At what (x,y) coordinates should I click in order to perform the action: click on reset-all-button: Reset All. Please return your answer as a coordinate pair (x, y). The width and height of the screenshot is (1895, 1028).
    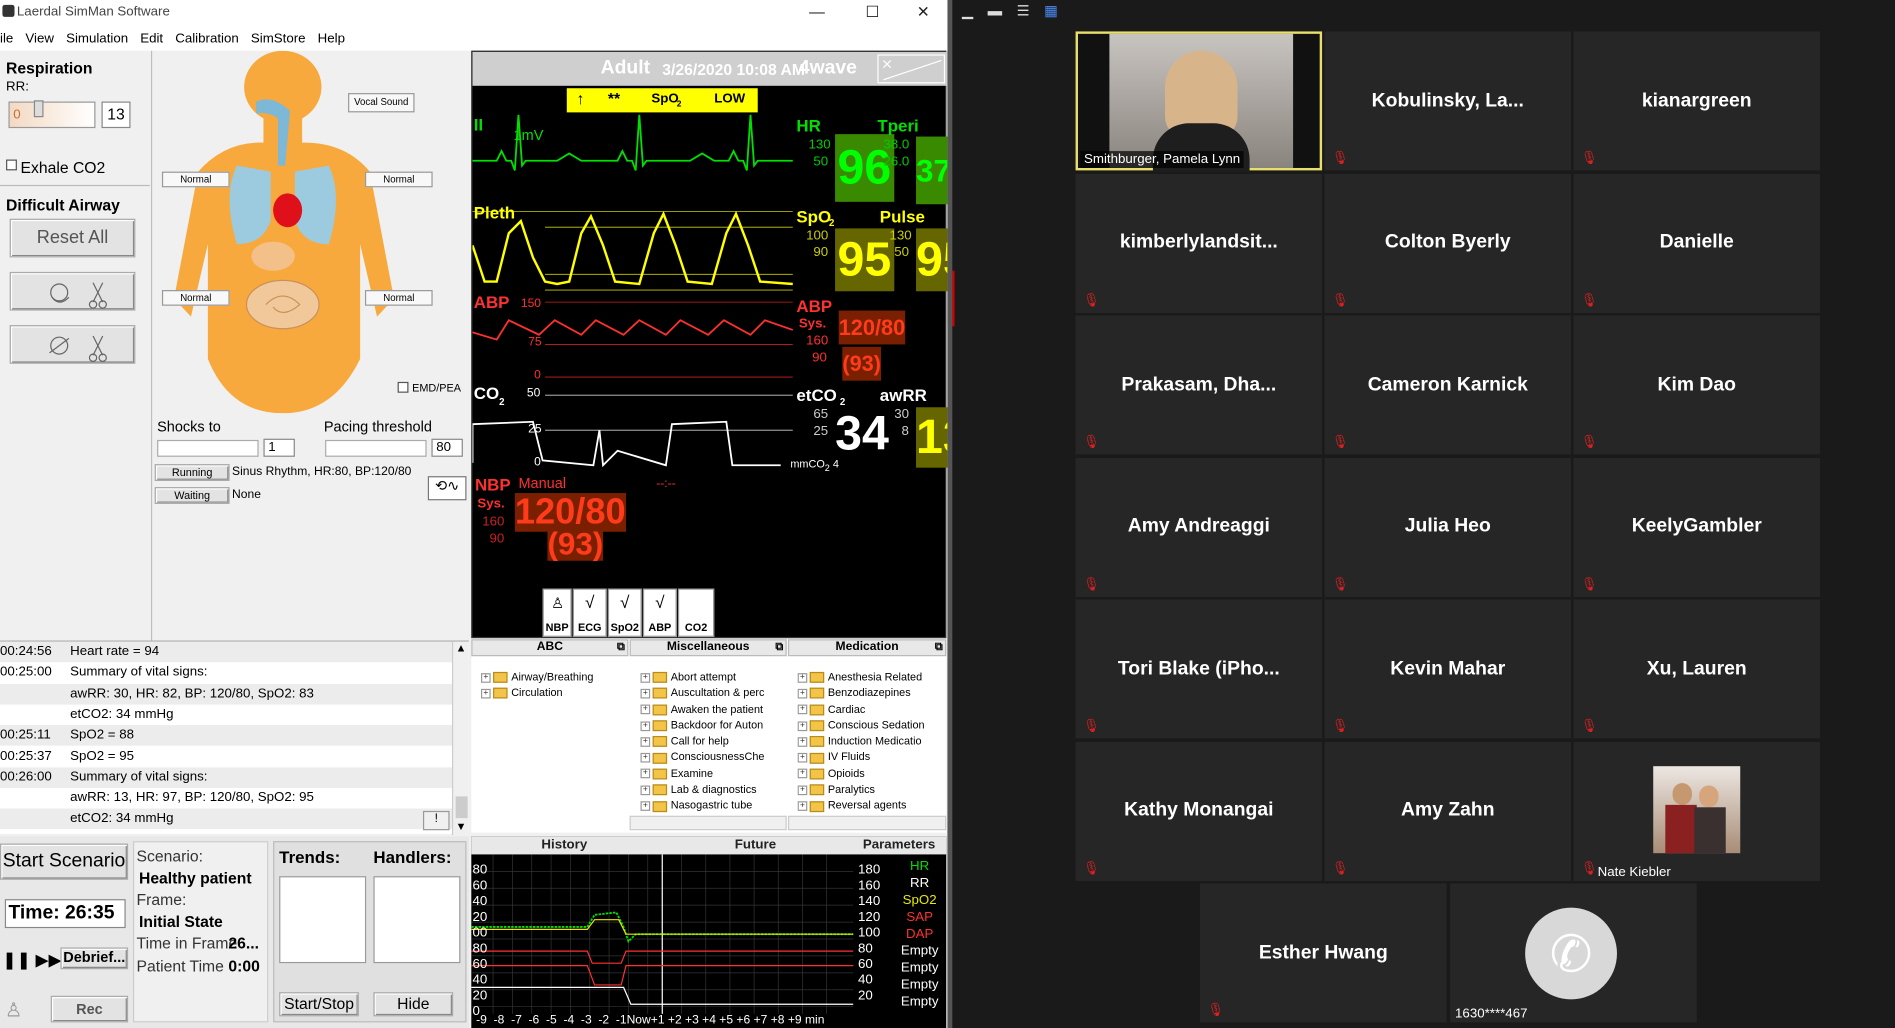
    Looking at the image, I should click on (72, 238).